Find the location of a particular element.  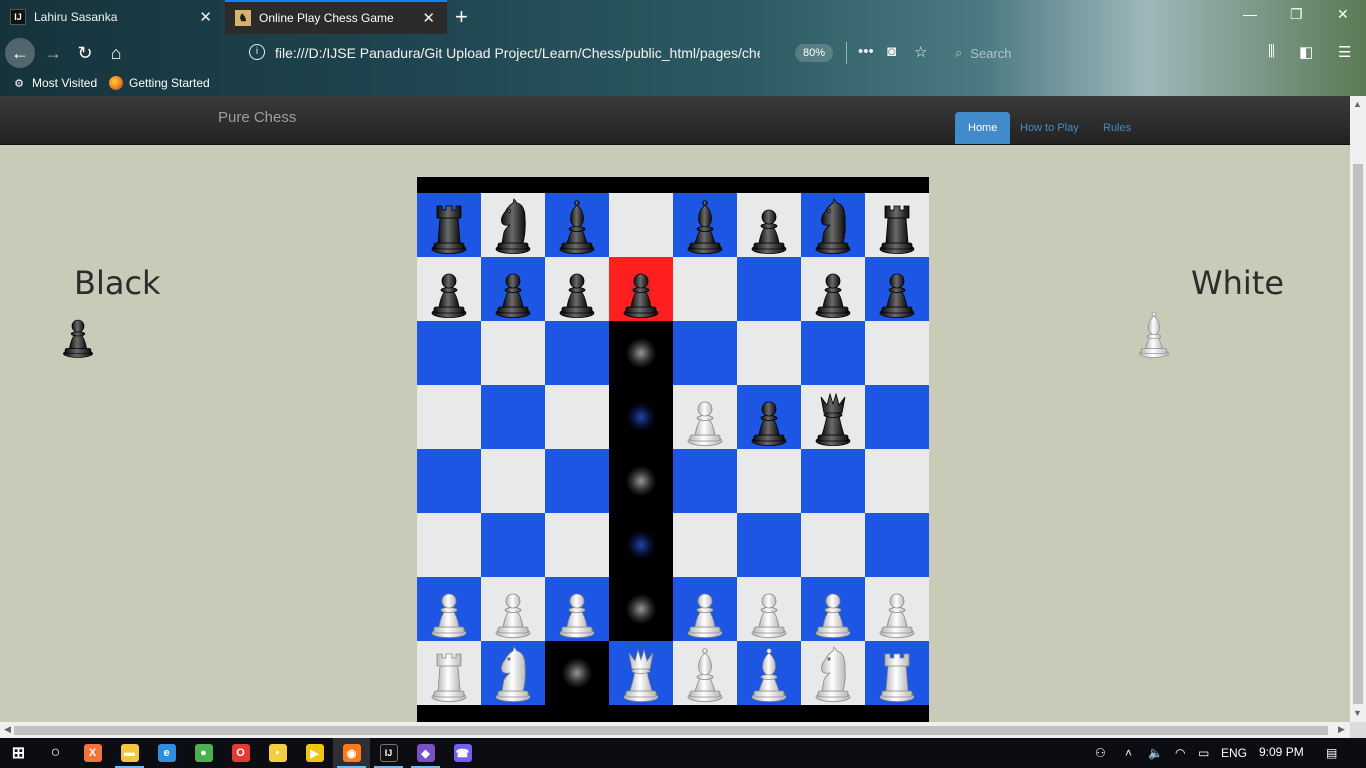

white-rook-icon is located at coordinates (449, 673).